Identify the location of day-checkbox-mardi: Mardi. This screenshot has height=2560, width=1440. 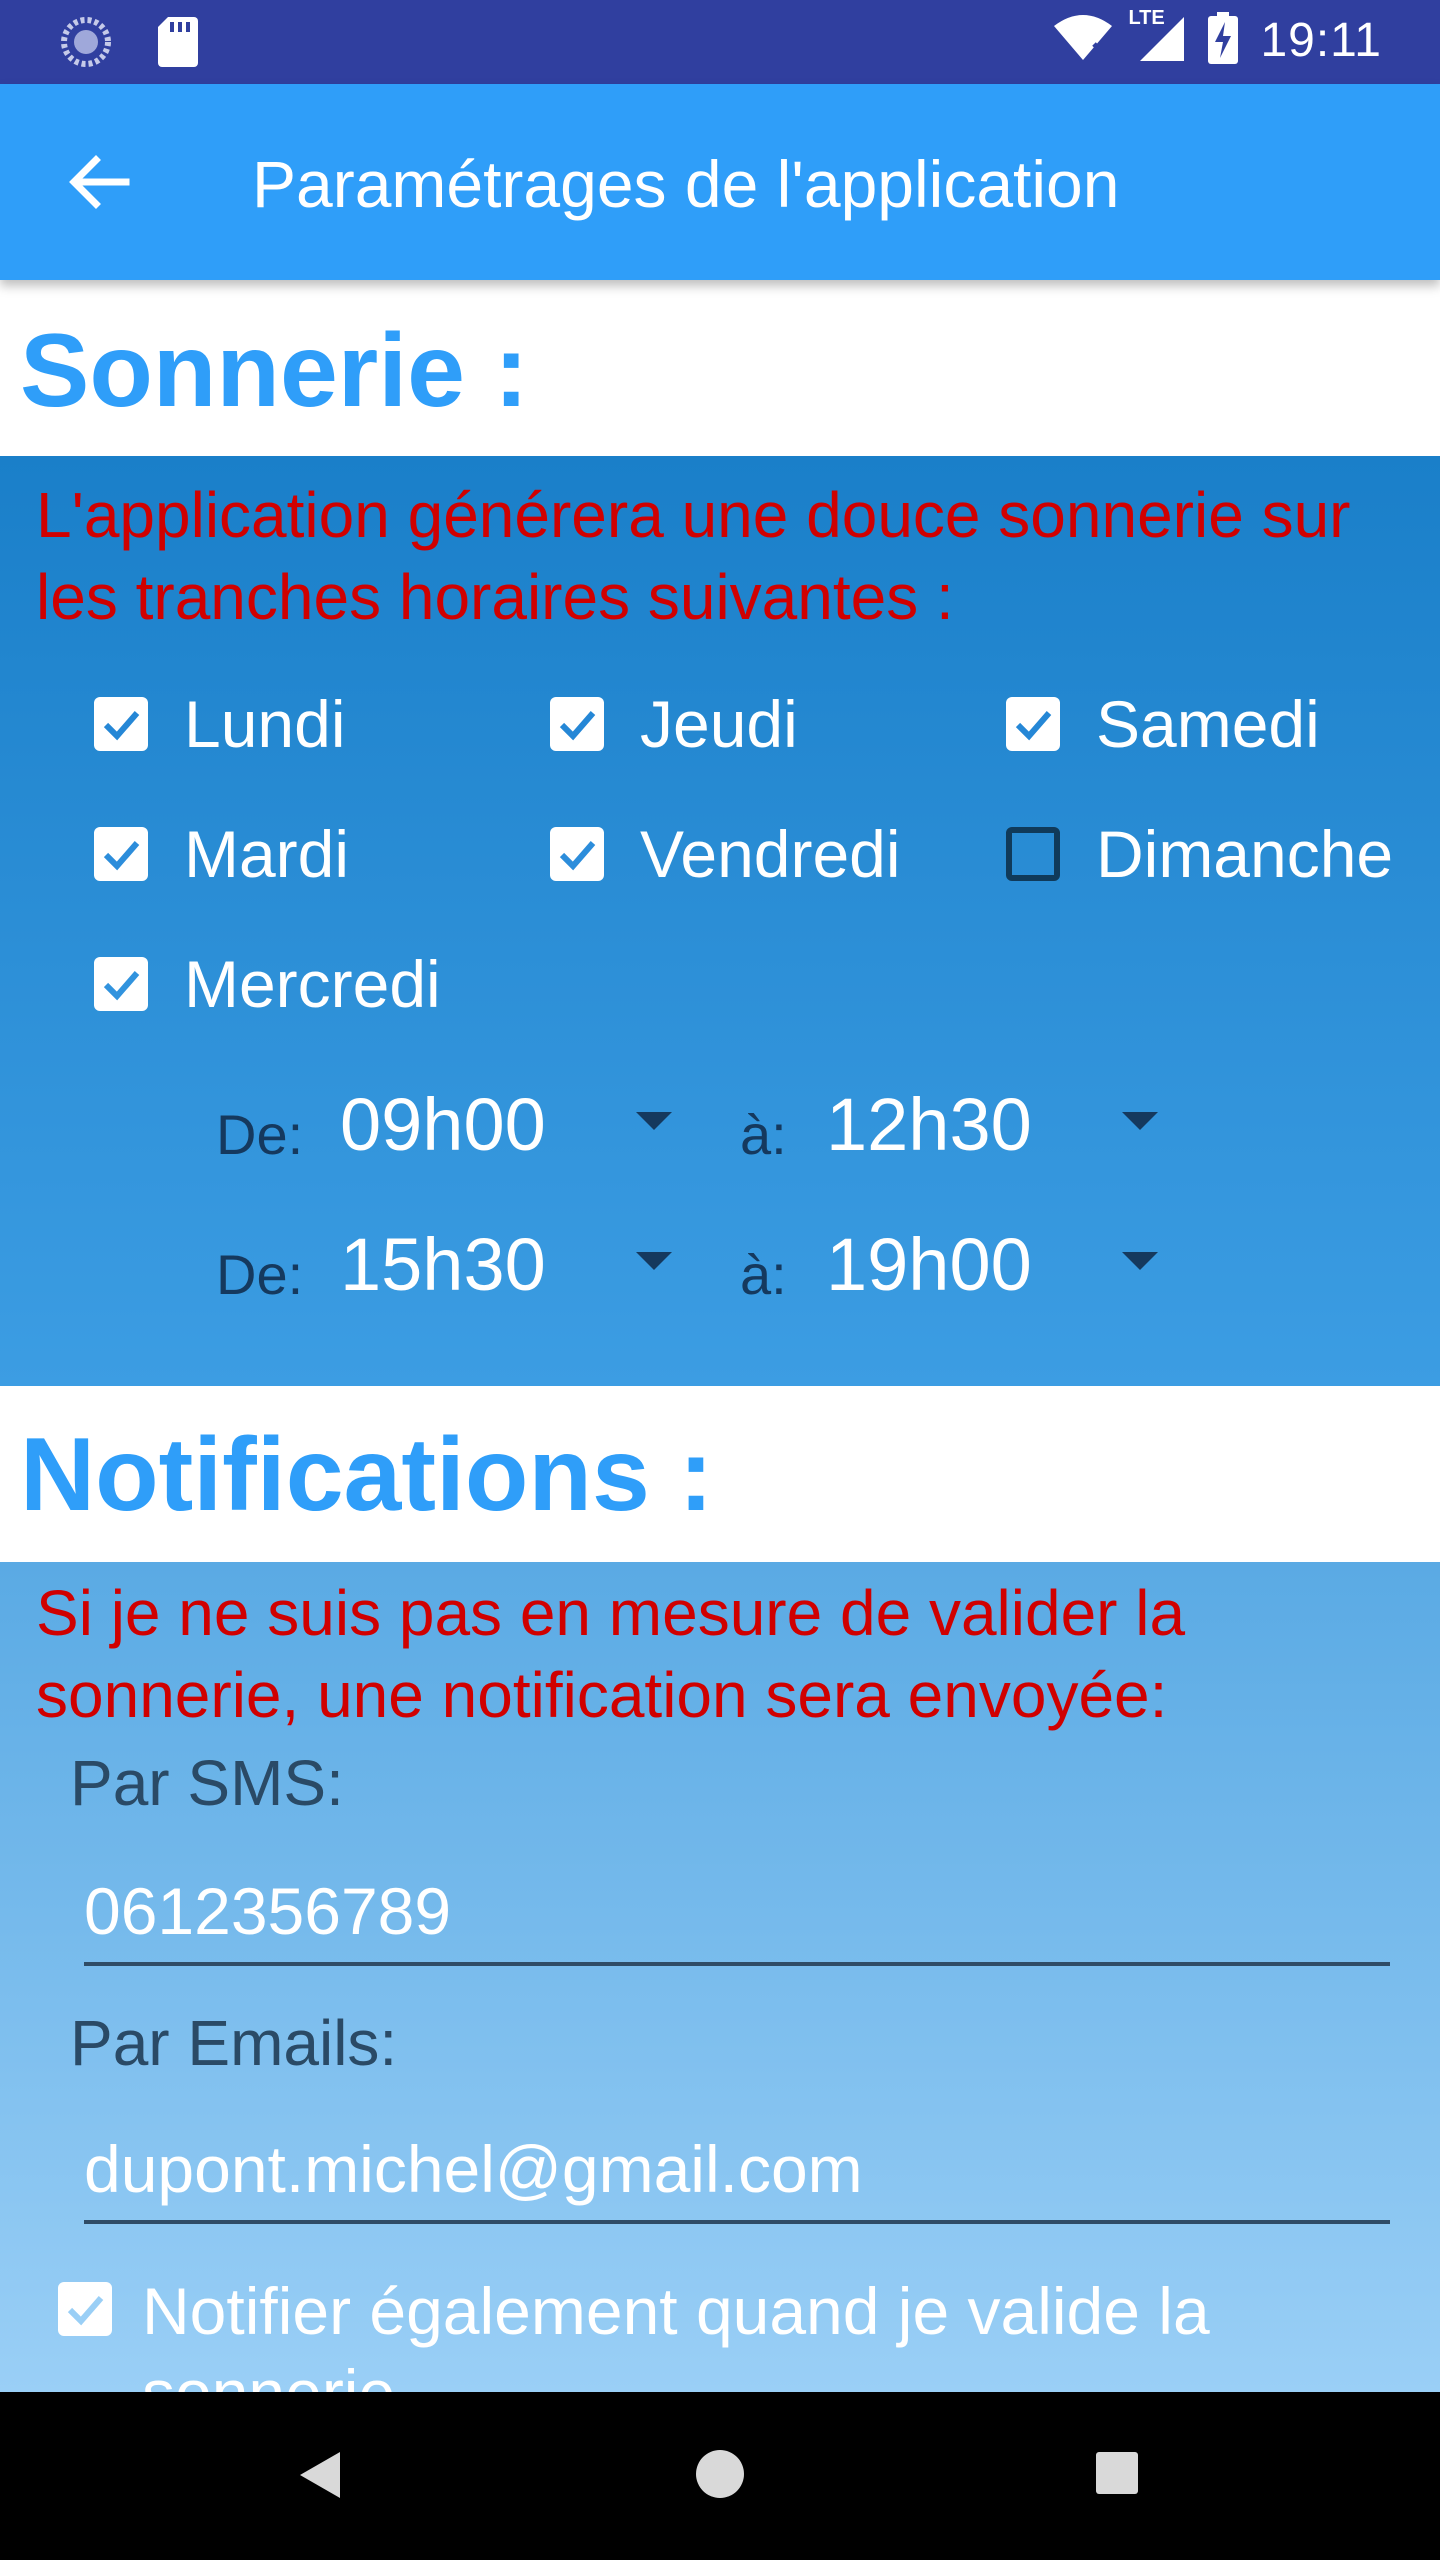
(221, 854).